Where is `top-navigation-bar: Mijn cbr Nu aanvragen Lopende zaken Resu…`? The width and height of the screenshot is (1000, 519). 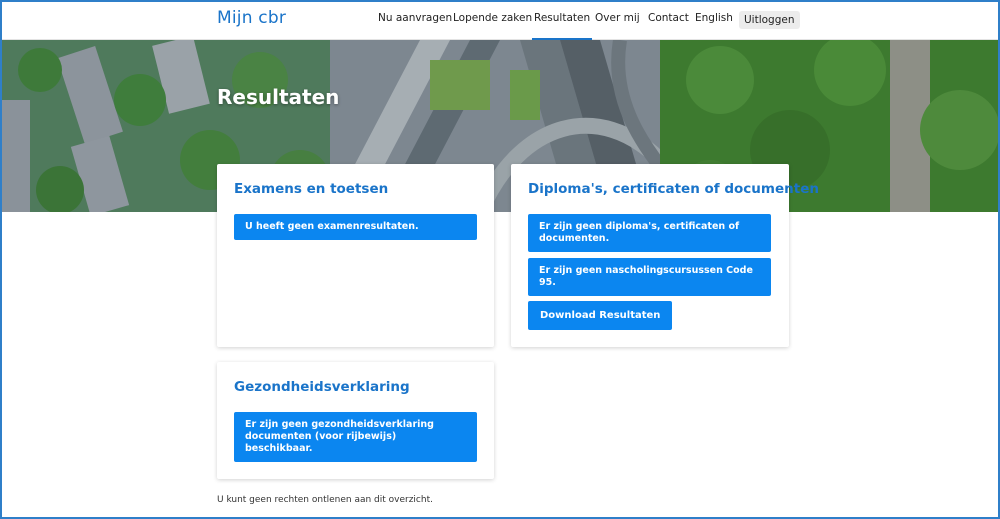 top-navigation-bar: Mijn cbr Nu aanvragen Lopende zaken Resu… is located at coordinates (500, 20).